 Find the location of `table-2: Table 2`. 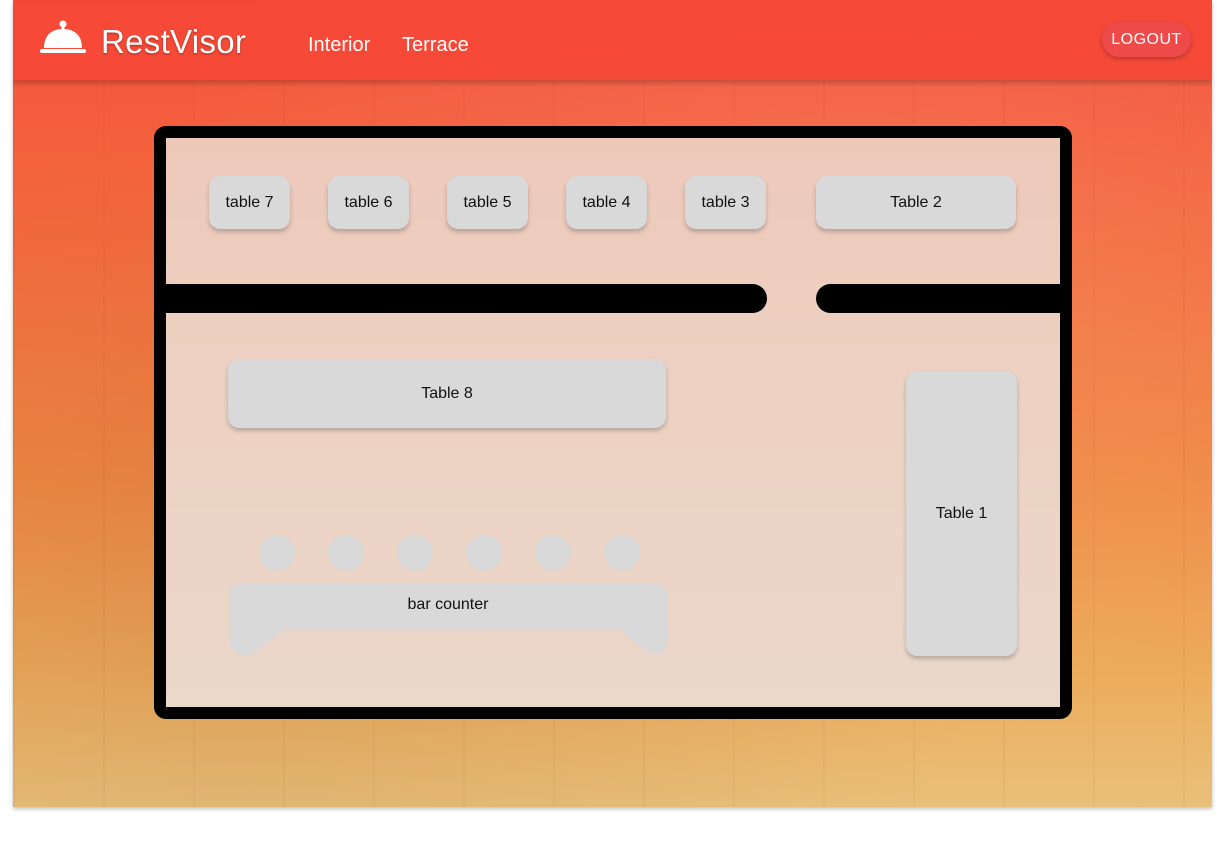

table-2: Table 2 is located at coordinates (916, 202).